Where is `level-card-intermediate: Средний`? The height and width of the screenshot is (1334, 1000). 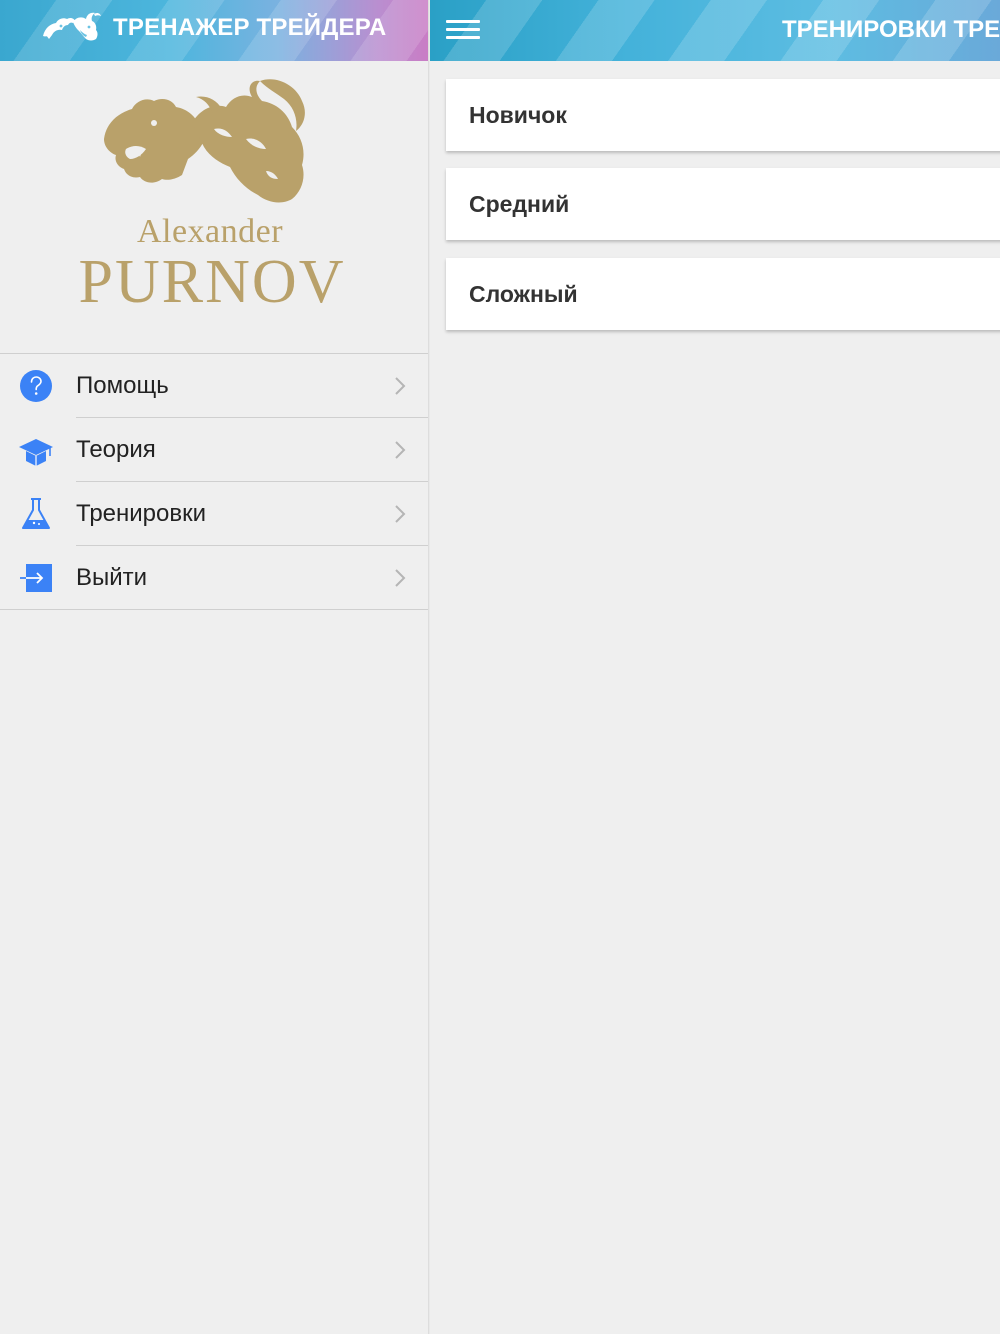
level-card-intermediate: Средний is located at coordinates (723, 204).